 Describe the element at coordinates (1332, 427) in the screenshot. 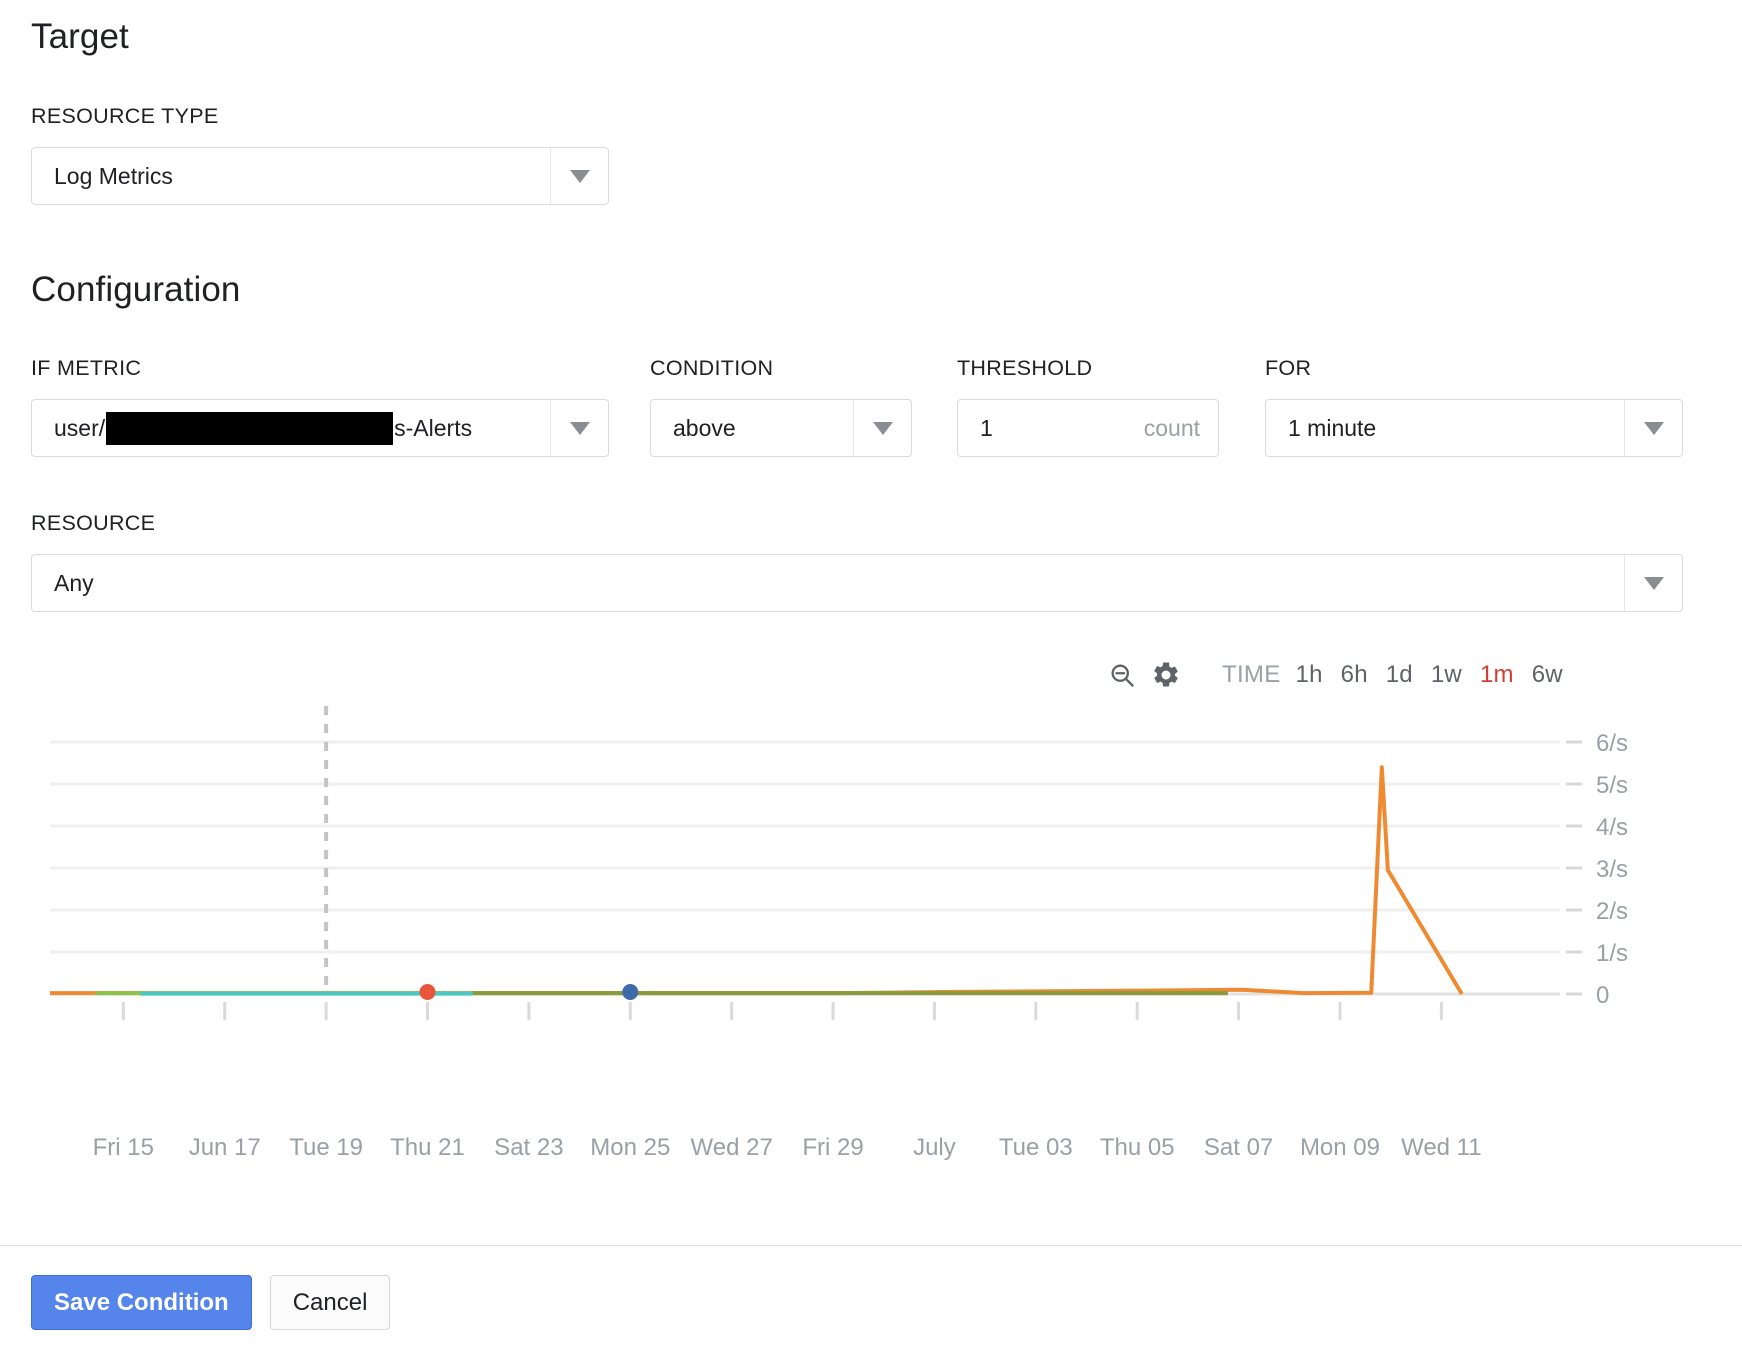

I see `for-value: 1 minute` at that location.